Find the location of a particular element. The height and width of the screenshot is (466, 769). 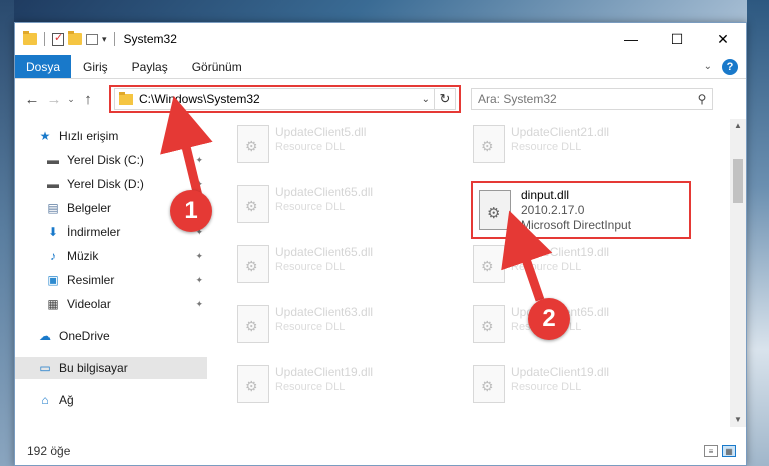

help-icon: ? is located at coordinates (730, 66).